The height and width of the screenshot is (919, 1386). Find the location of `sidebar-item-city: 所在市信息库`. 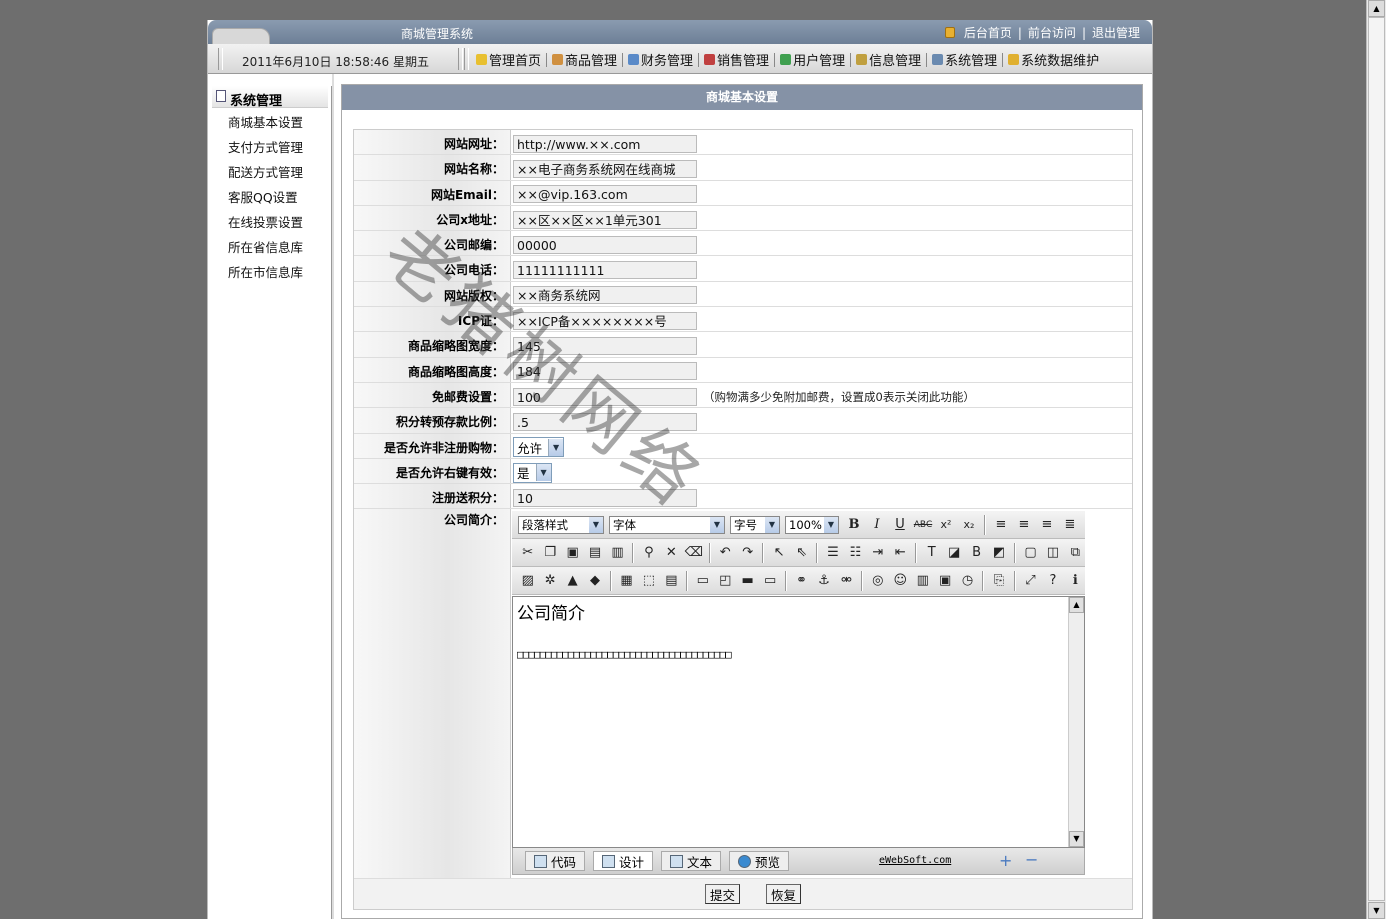

sidebar-item-city: 所在市信息库 is located at coordinates (265, 274).